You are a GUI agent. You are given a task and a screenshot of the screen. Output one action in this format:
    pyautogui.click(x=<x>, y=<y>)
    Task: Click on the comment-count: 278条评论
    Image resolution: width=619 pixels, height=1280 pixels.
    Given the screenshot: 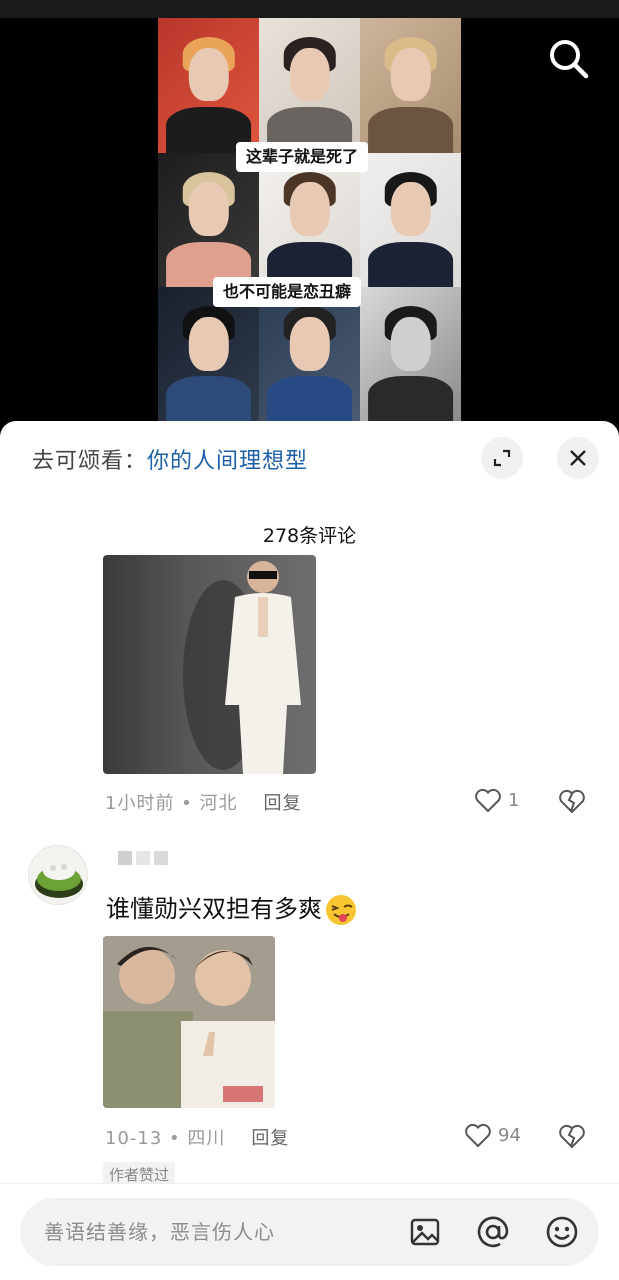 What is the action you would take?
    pyautogui.click(x=309, y=536)
    